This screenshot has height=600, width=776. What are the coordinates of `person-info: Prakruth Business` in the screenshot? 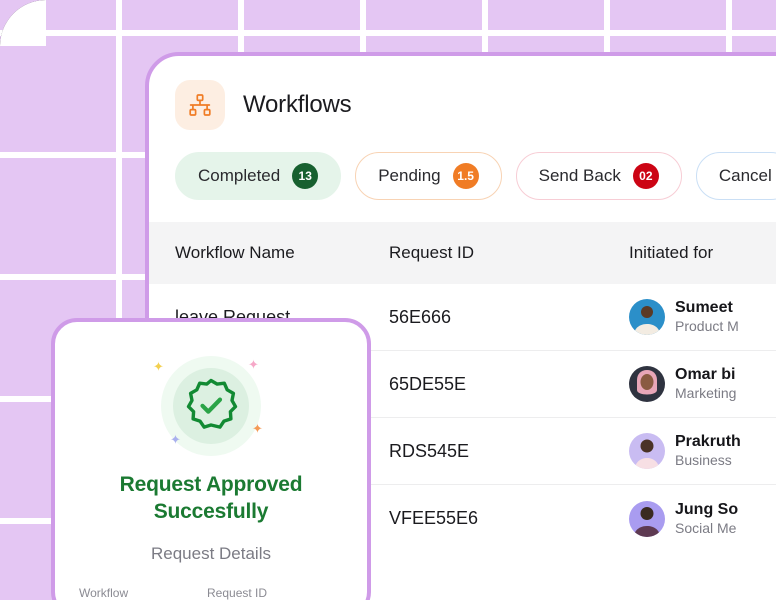 It's located at (708, 451).